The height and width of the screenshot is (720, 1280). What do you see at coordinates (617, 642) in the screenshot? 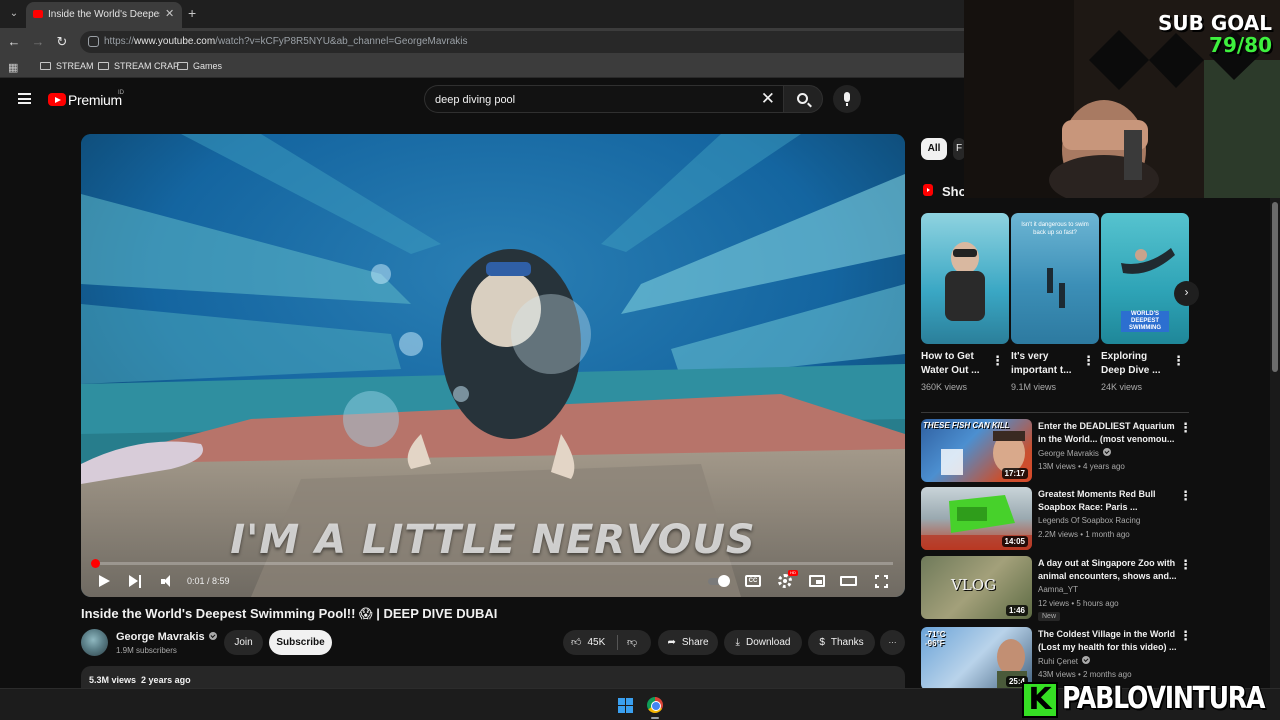
I see `like-divider` at bounding box center [617, 642].